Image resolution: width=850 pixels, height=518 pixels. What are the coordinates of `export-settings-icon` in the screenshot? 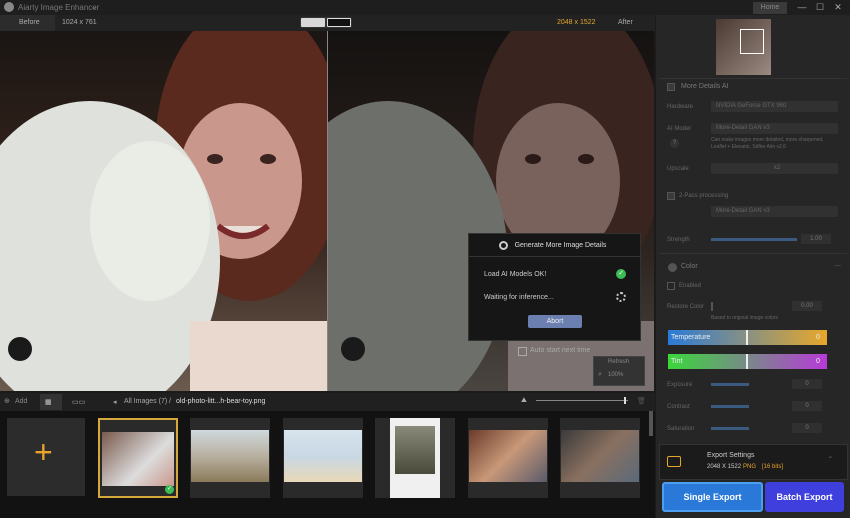 It's located at (674, 461).